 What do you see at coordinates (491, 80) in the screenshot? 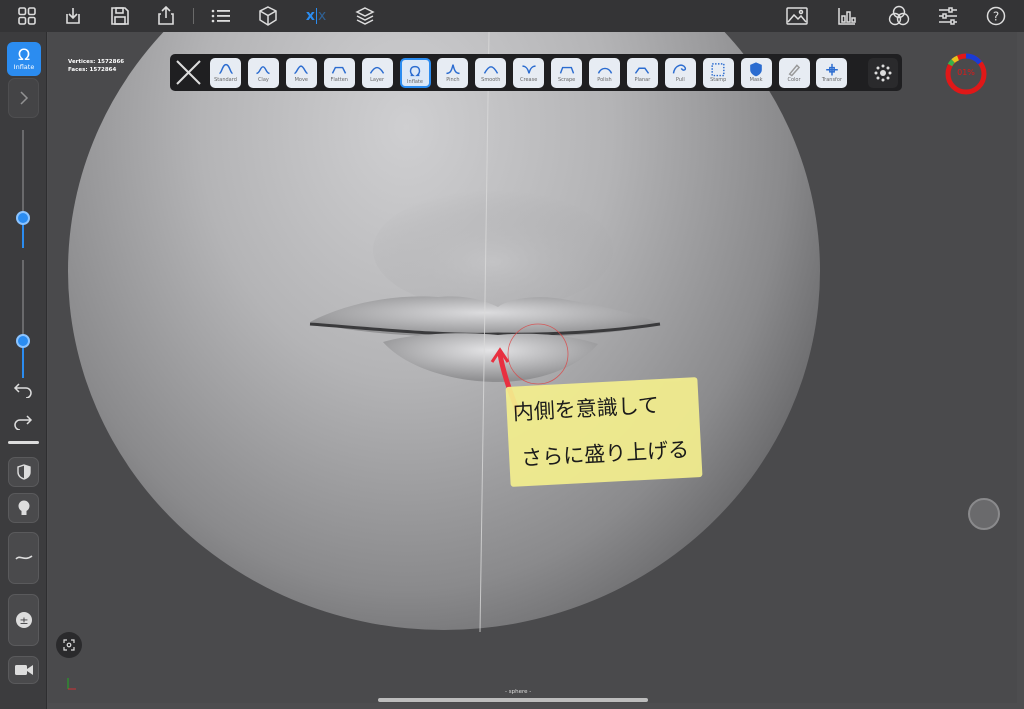
I see `brush-label: Smooth` at bounding box center [491, 80].